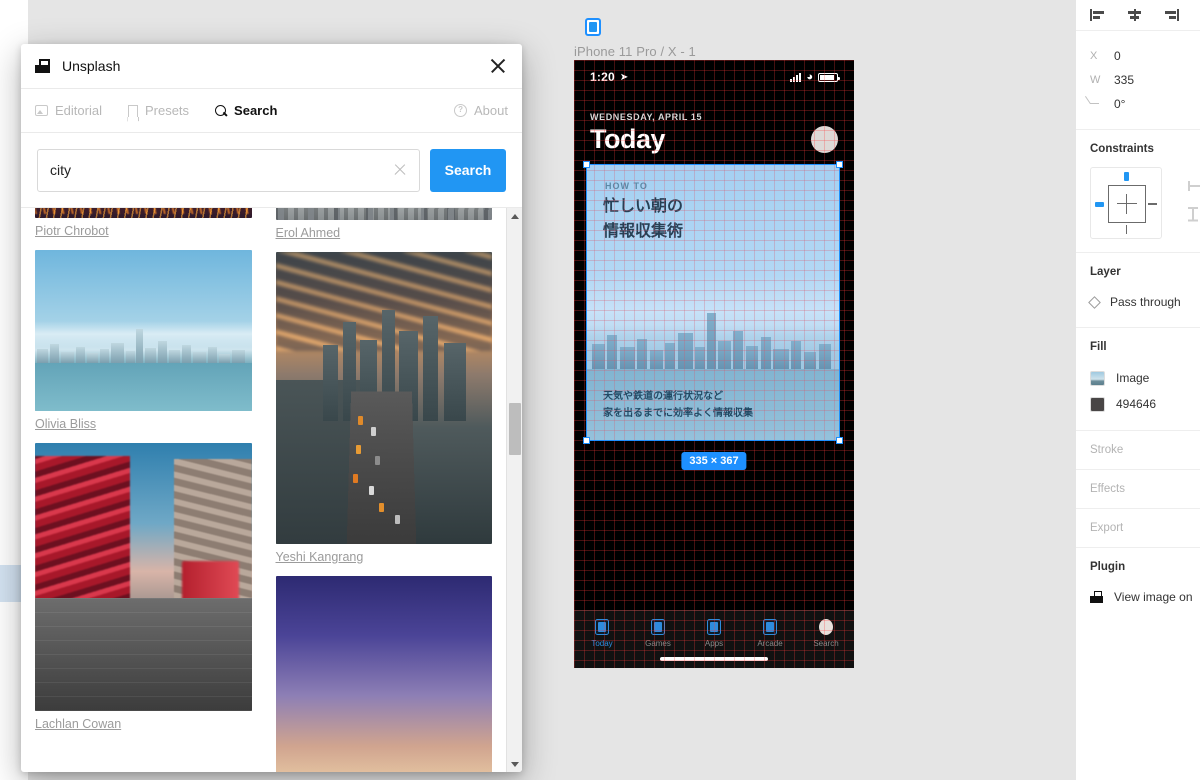 This screenshot has height=780, width=1200. Describe the element at coordinates (271, 66) in the screenshot. I see `dialog-titlebar: Unsplash` at that location.